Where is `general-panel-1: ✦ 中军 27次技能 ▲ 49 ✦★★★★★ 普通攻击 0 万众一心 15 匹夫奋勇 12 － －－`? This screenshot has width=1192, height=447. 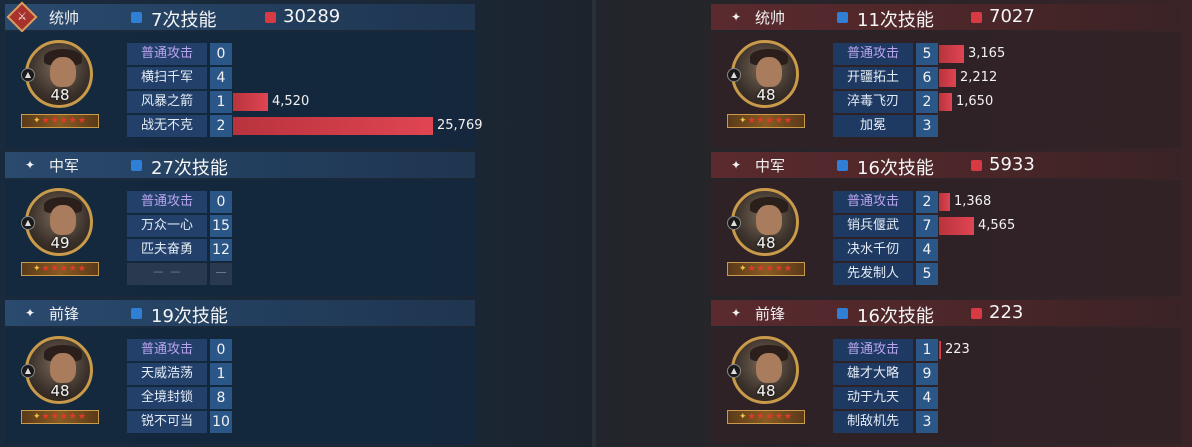
general-panel-1: ✦ 中军 27次技能 ▲ 49 ✦★★★★★ 普通攻击 0 万众一心 15 匹夫奋勇 12 － －－ is located at coordinates (240, 225).